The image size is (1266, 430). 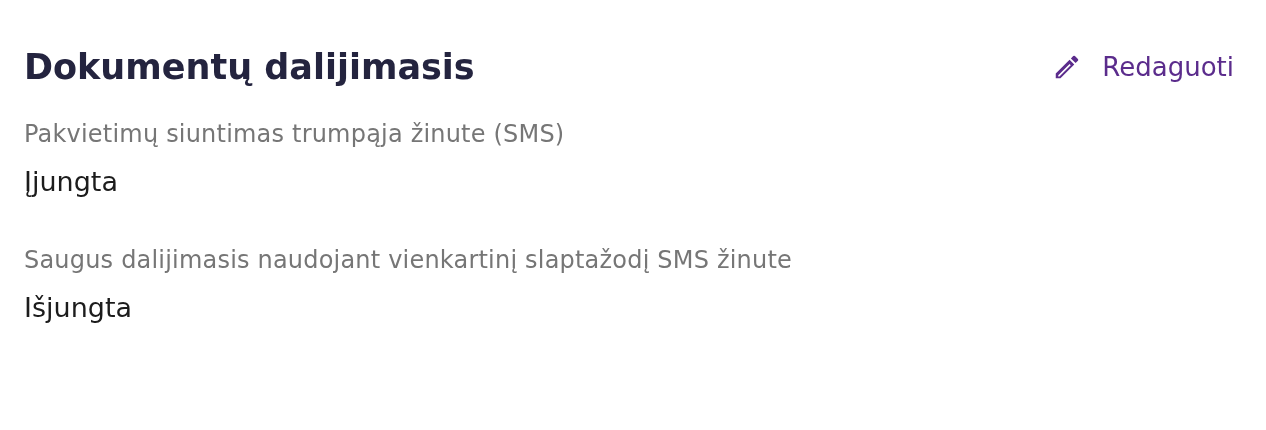 I want to click on setting-label: Pakvietimų siuntimas trumpąja žinute (SMS), so click(x=295, y=134).